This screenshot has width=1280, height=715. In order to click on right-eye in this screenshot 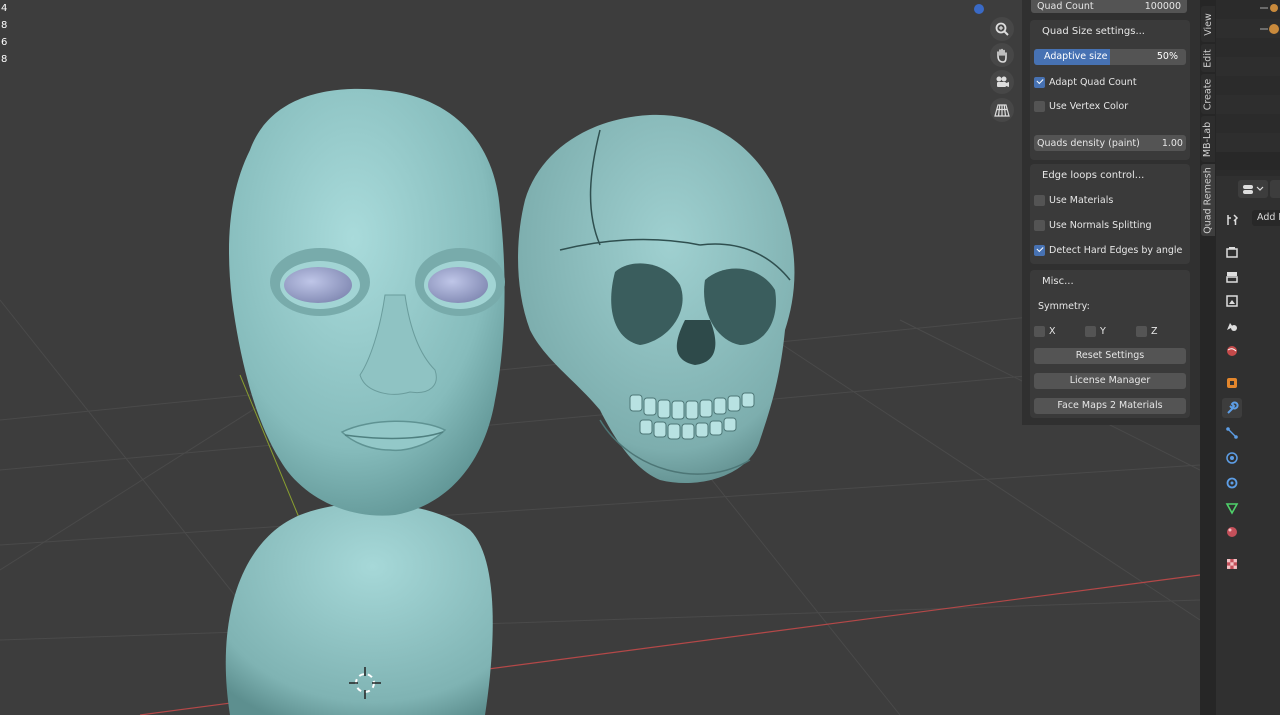, I will do `click(458, 285)`.